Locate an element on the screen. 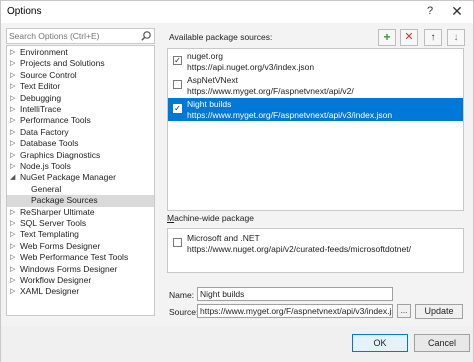 The image size is (474, 362). arrow-up-icon: ↑ is located at coordinates (433, 37).